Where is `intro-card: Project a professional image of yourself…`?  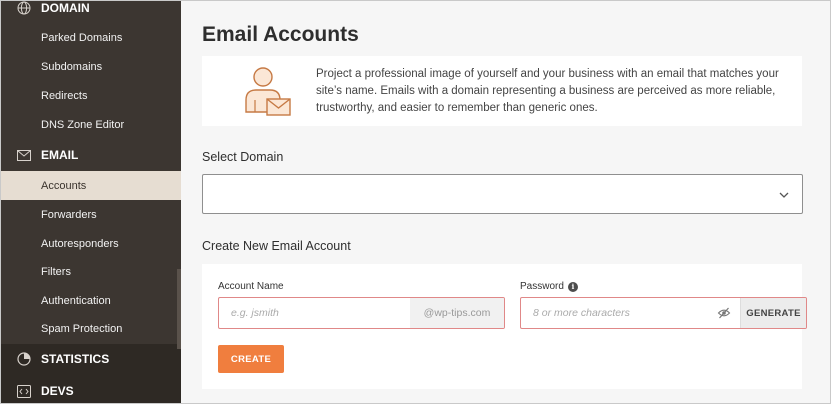 intro-card: Project a professional image of yourself… is located at coordinates (502, 91).